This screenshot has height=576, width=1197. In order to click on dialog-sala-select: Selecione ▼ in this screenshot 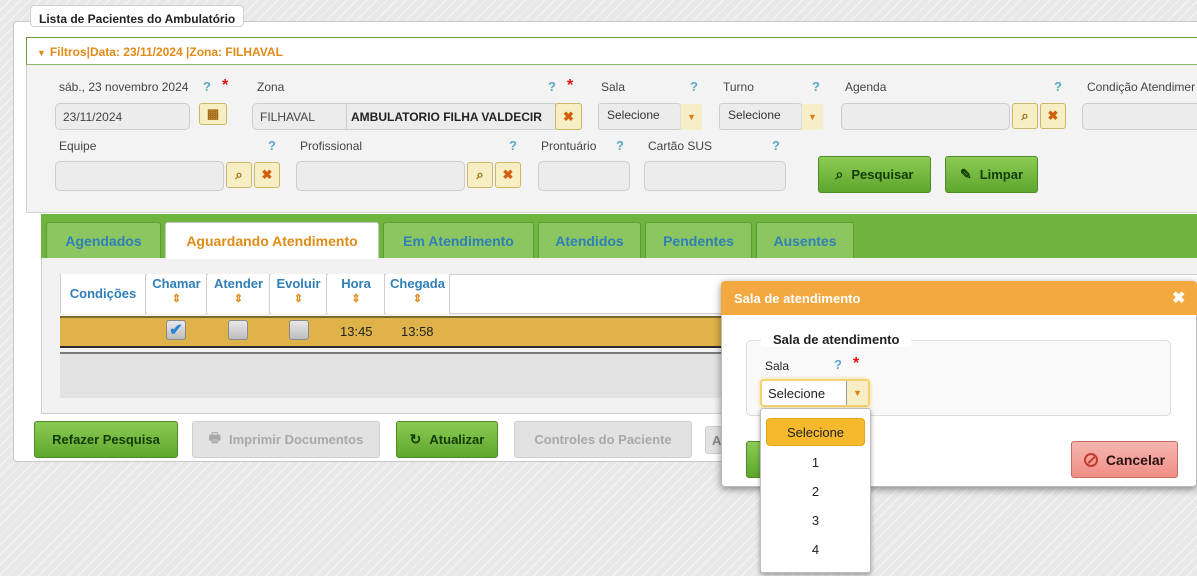, I will do `click(815, 393)`.